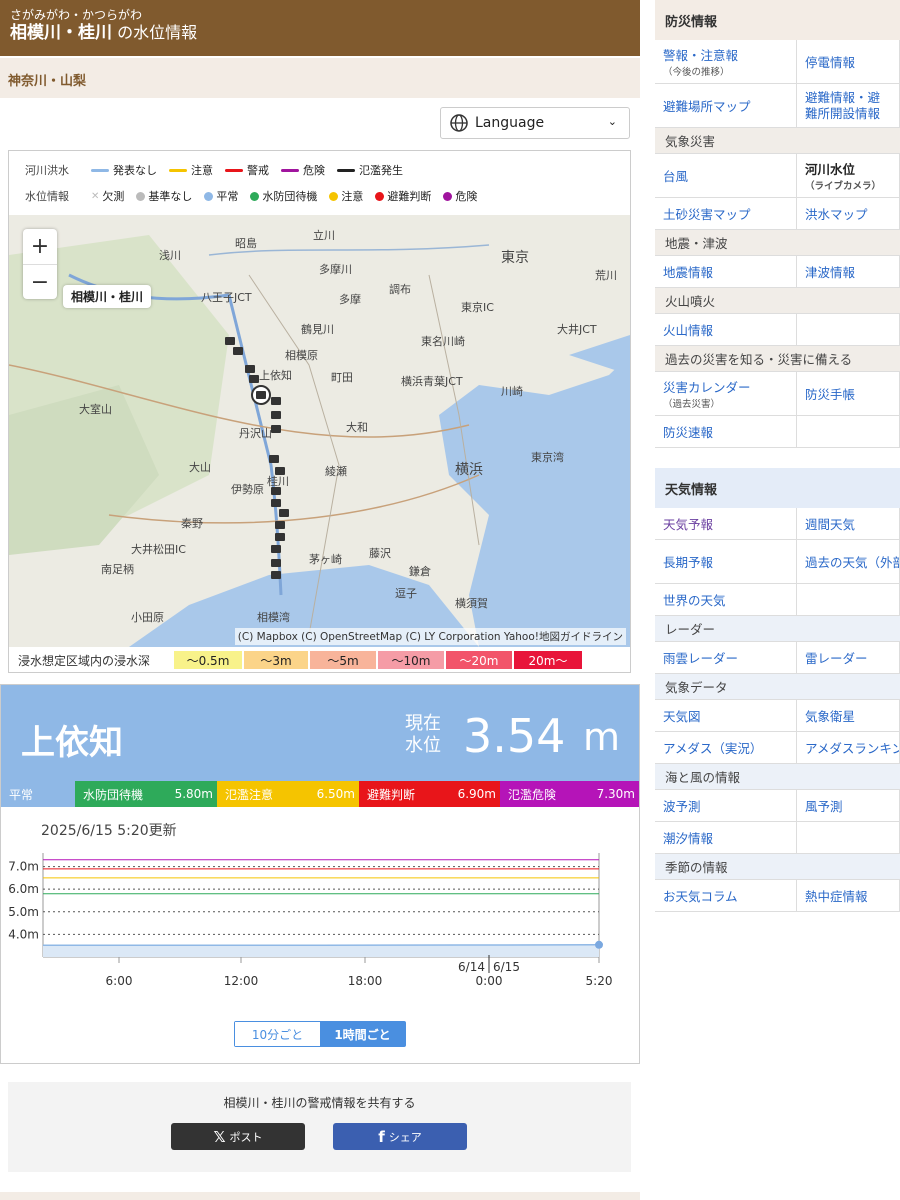  Describe the element at coordinates (423, 723) in the screenshot. I see `current-label-line1: 現在` at that location.